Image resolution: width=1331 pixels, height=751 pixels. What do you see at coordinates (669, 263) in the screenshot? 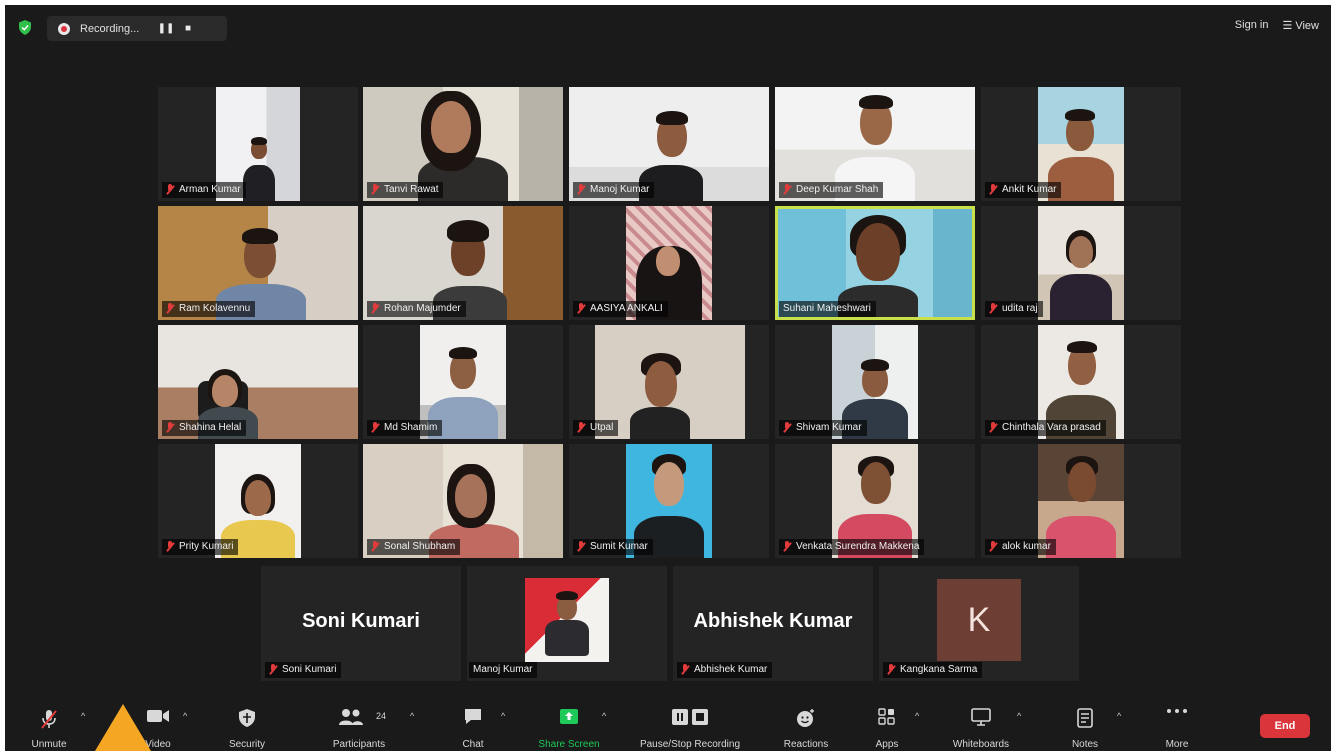
I see `participant-tile: AASIYA ANKALI` at bounding box center [669, 263].